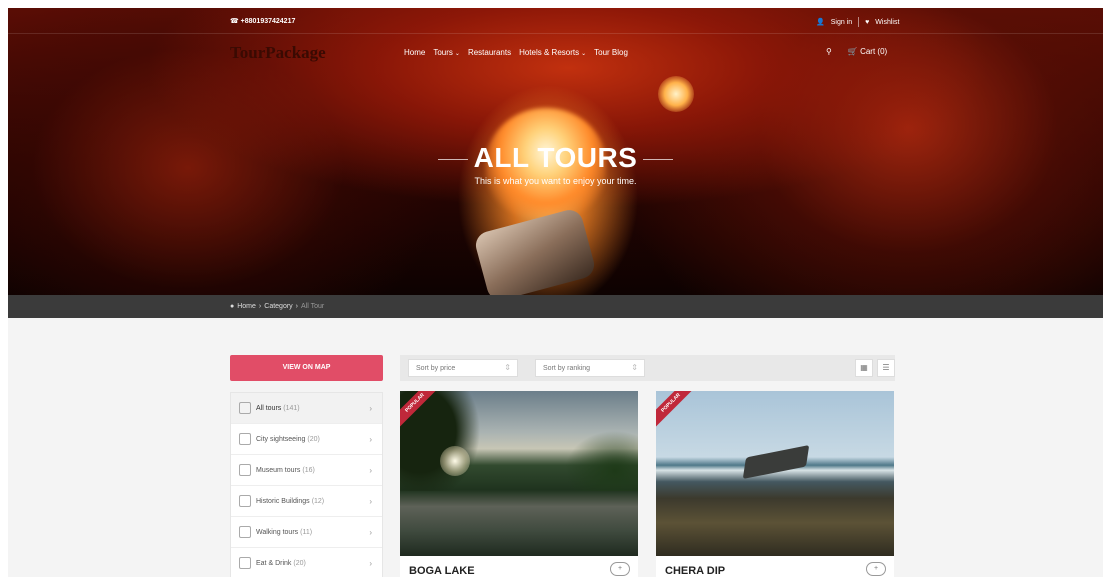  Describe the element at coordinates (283, 501) in the screenshot. I see `filter-label: Historic Buildings` at that location.